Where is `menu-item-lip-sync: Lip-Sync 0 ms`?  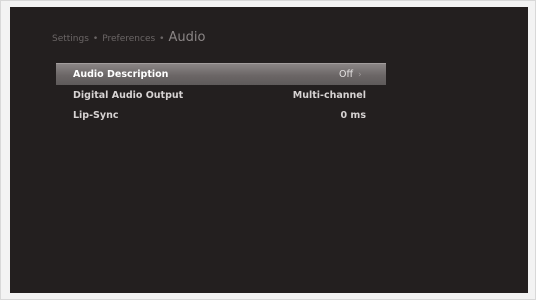
menu-item-lip-sync: Lip-Sync 0 ms is located at coordinates (221, 115).